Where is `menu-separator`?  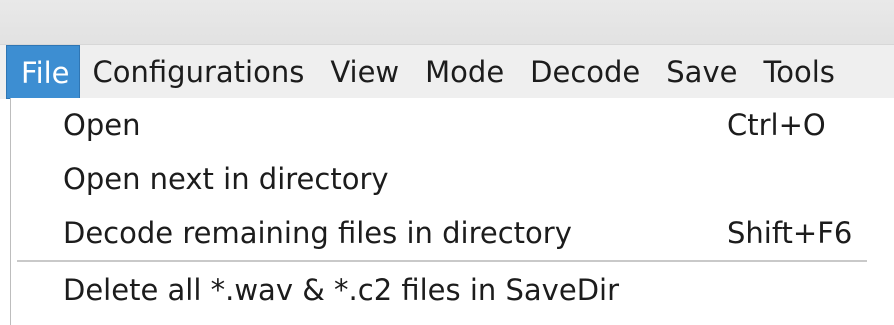
menu-separator is located at coordinates (442, 261).